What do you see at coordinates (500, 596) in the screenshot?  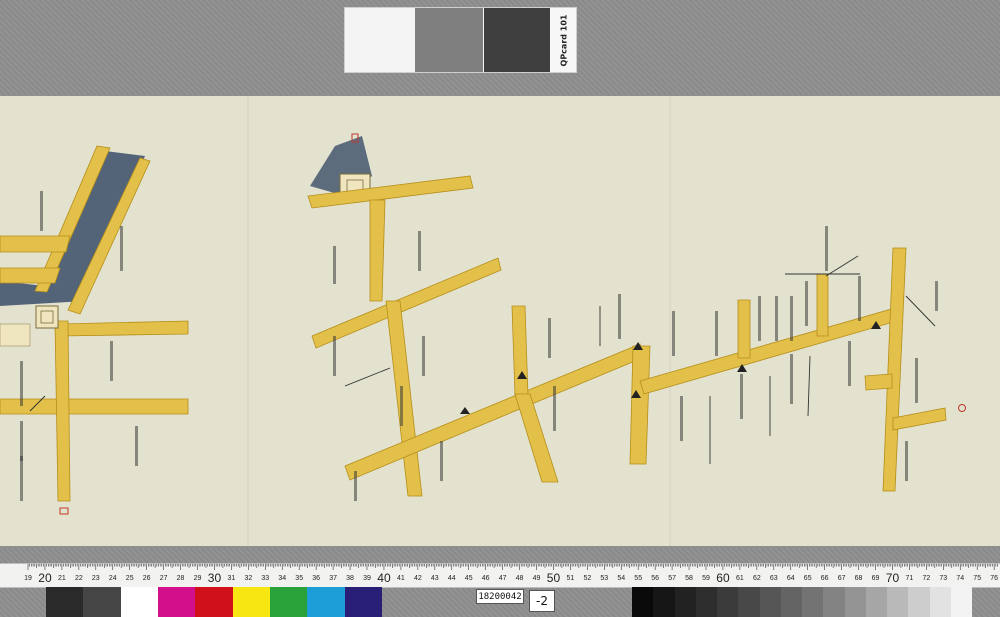 I see `catalog-id-label: 18200042` at bounding box center [500, 596].